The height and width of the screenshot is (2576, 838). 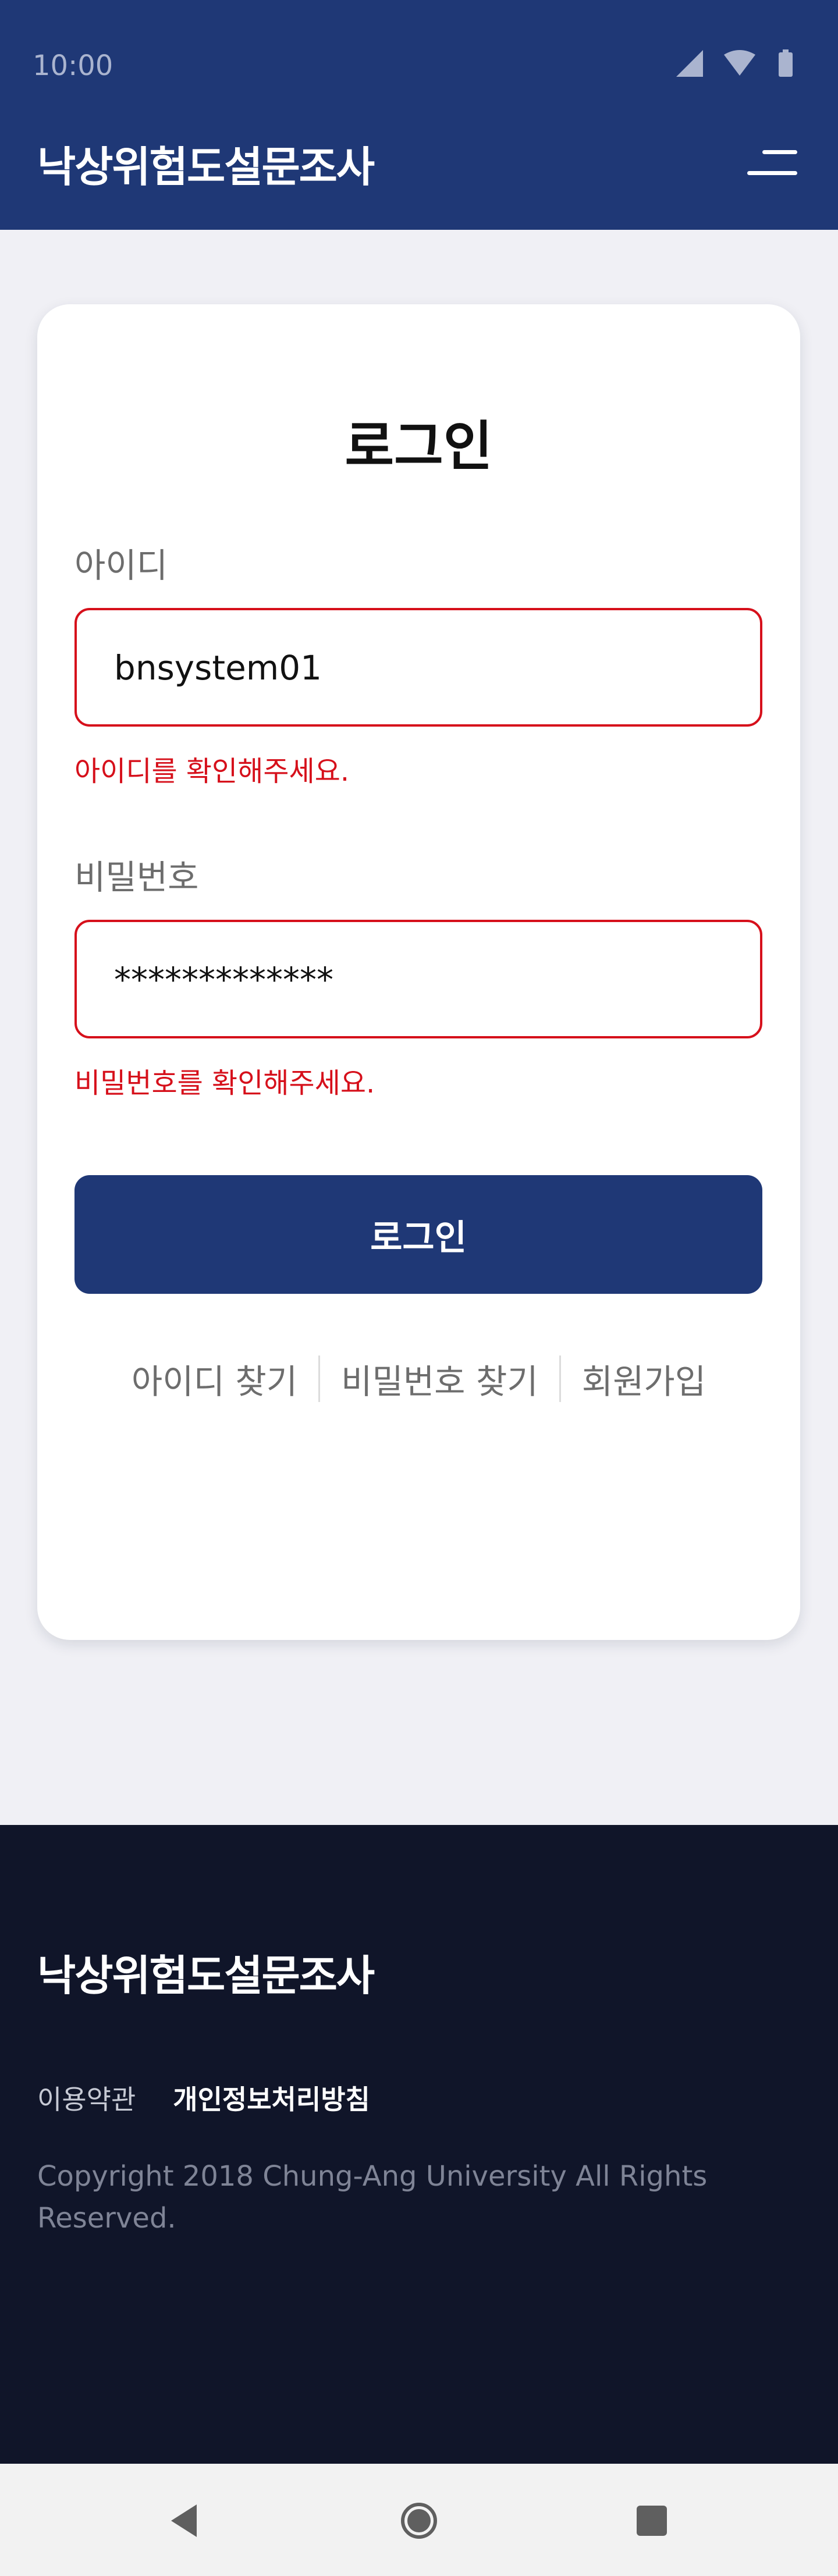 I want to click on signup-link: 회원가입, so click(x=644, y=1379).